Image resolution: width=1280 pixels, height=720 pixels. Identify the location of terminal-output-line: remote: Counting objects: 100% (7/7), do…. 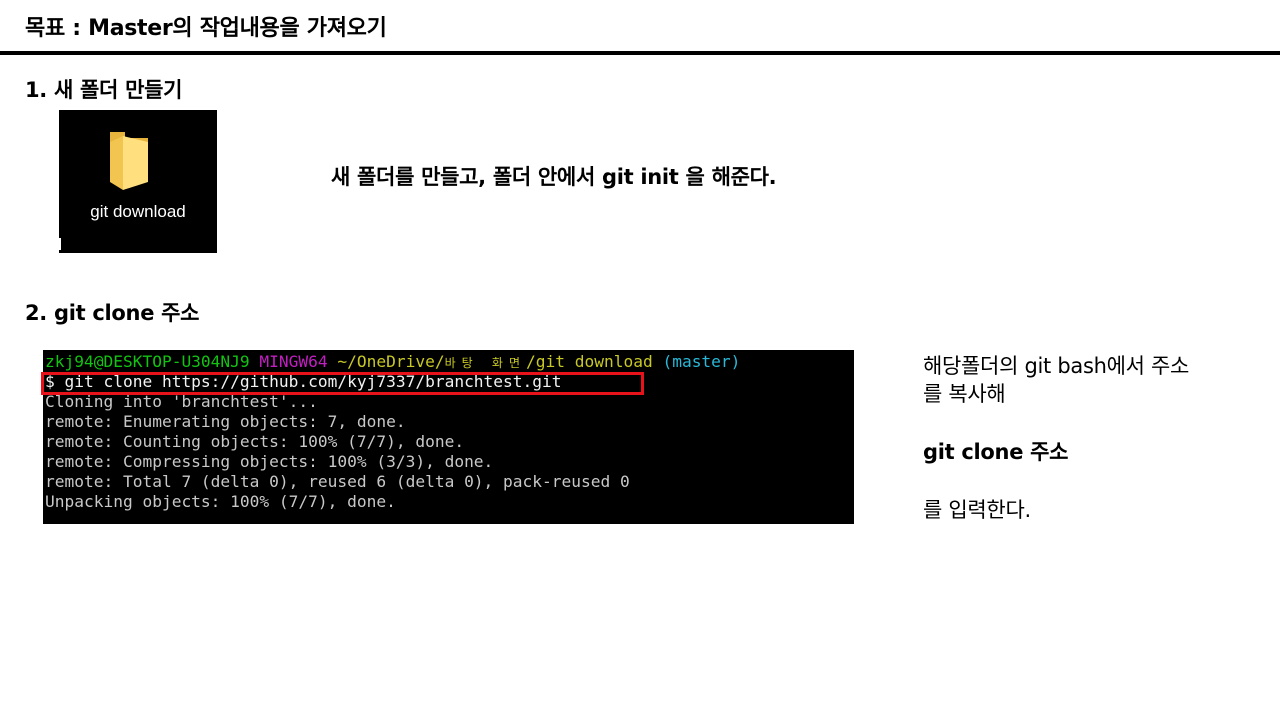
(255, 441).